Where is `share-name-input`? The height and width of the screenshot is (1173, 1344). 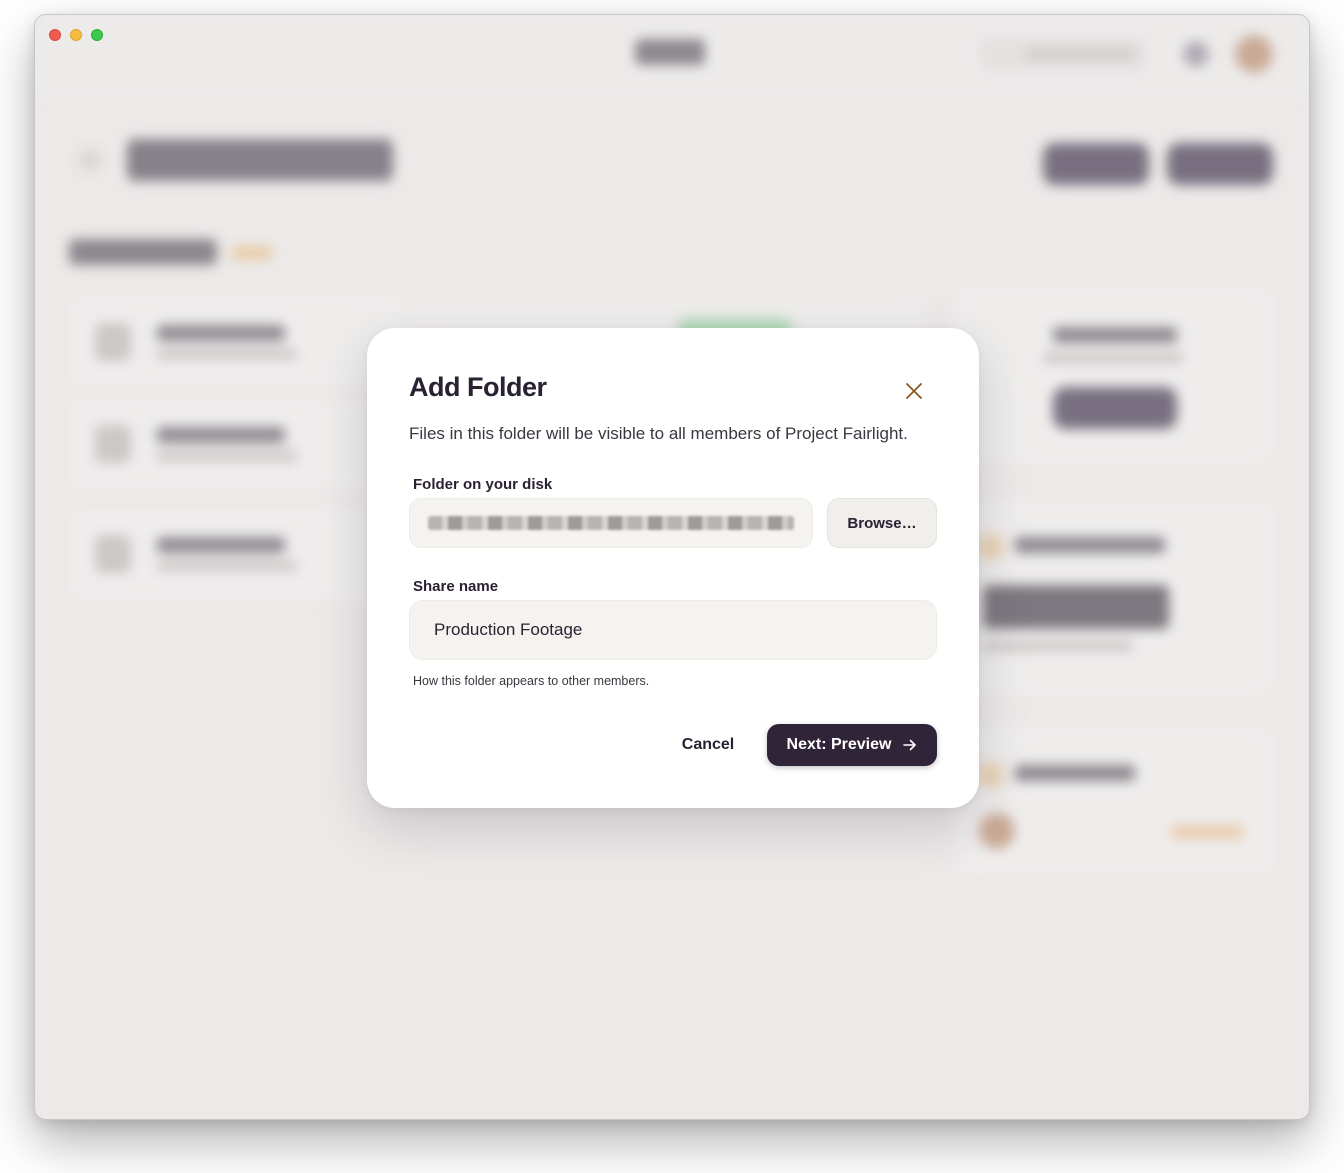
share-name-input is located at coordinates (673, 630).